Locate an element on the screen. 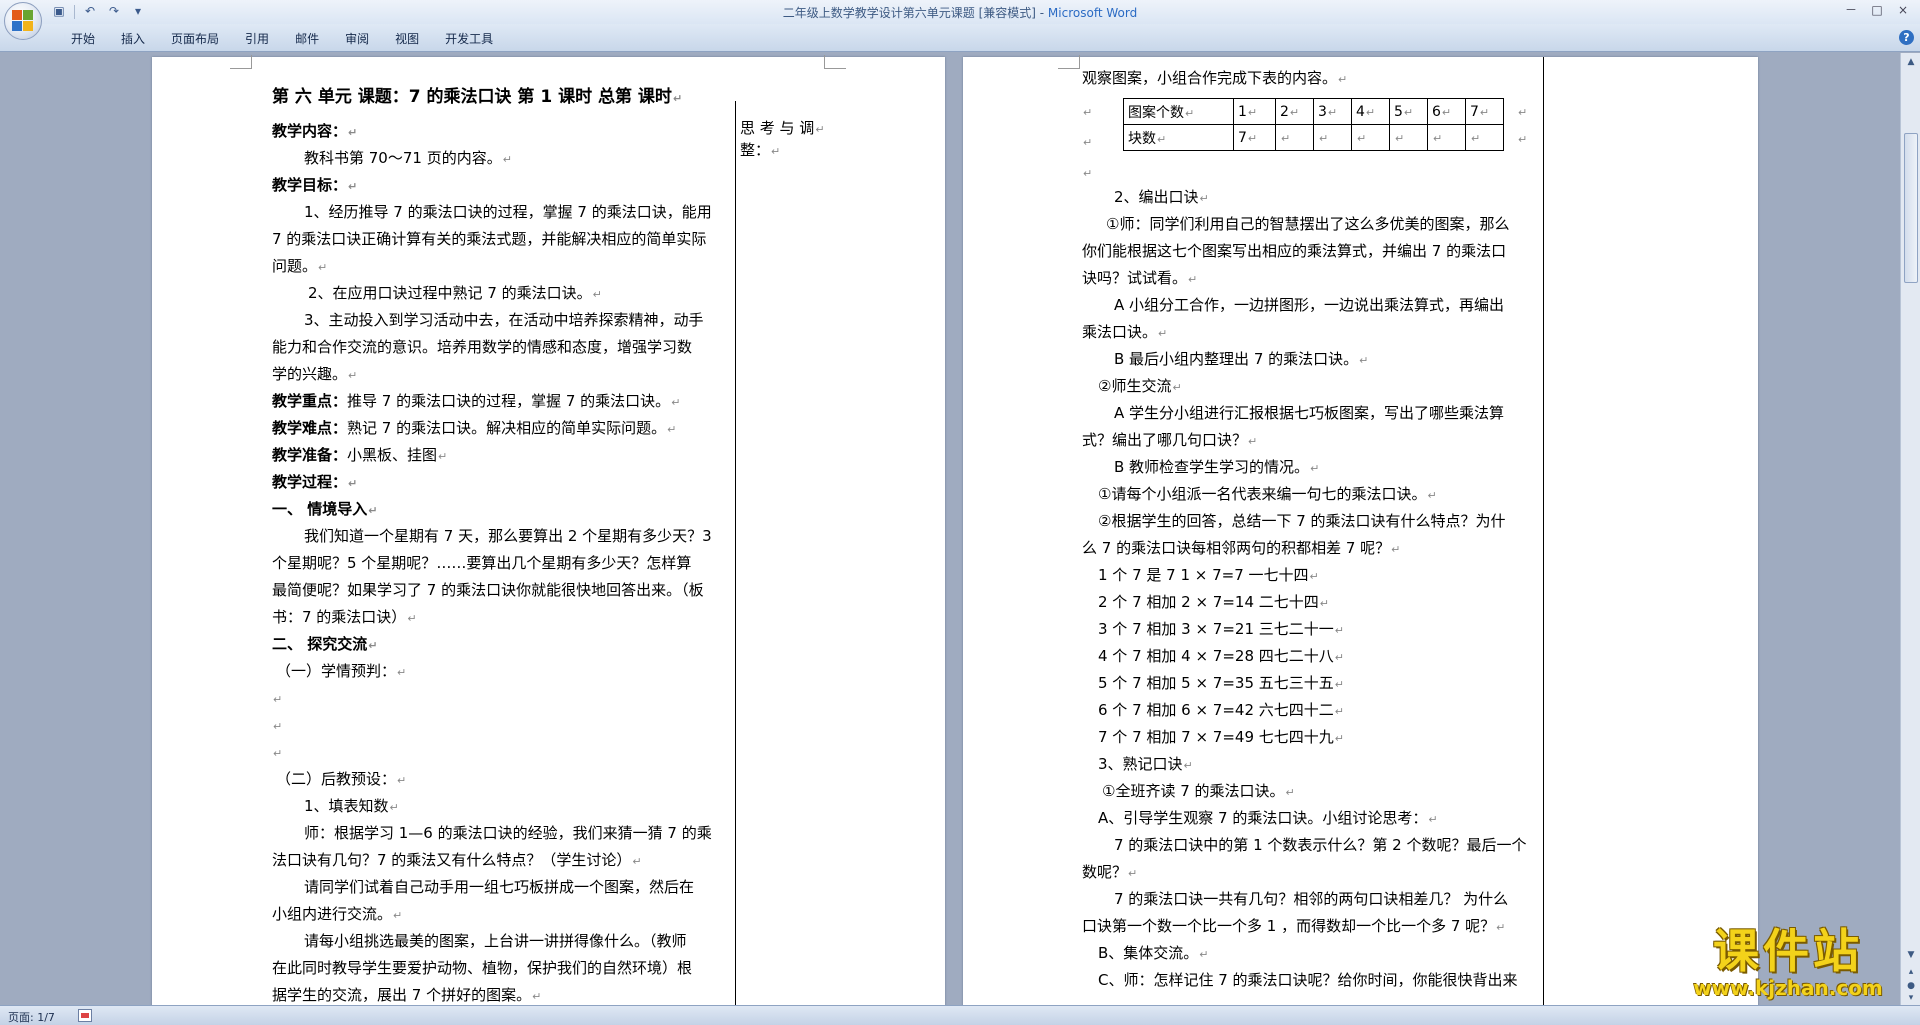 The image size is (1920, 1025). paragraph: ②根据学生的回答，总结一下 7 的乘法口诀有什么特点？为什 is located at coordinates (1302, 521).